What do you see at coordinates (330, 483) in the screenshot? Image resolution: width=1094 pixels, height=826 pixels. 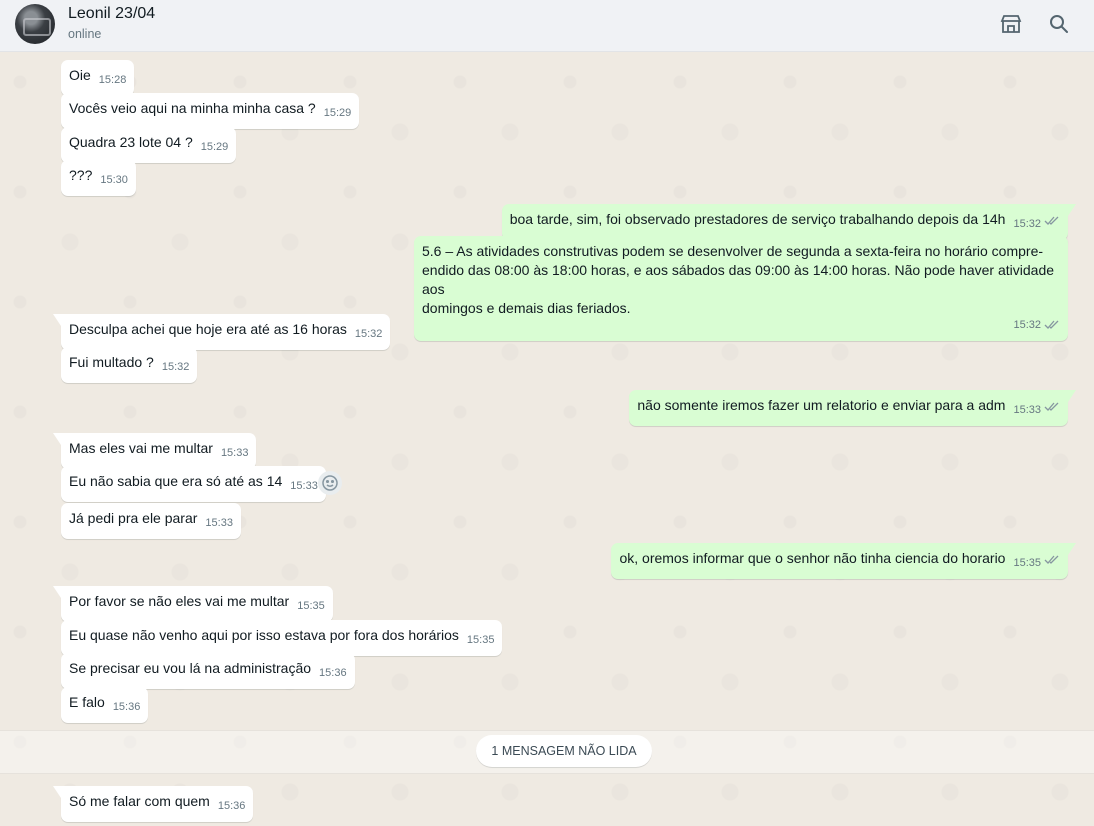 I see `emoji-reaction-icon` at bounding box center [330, 483].